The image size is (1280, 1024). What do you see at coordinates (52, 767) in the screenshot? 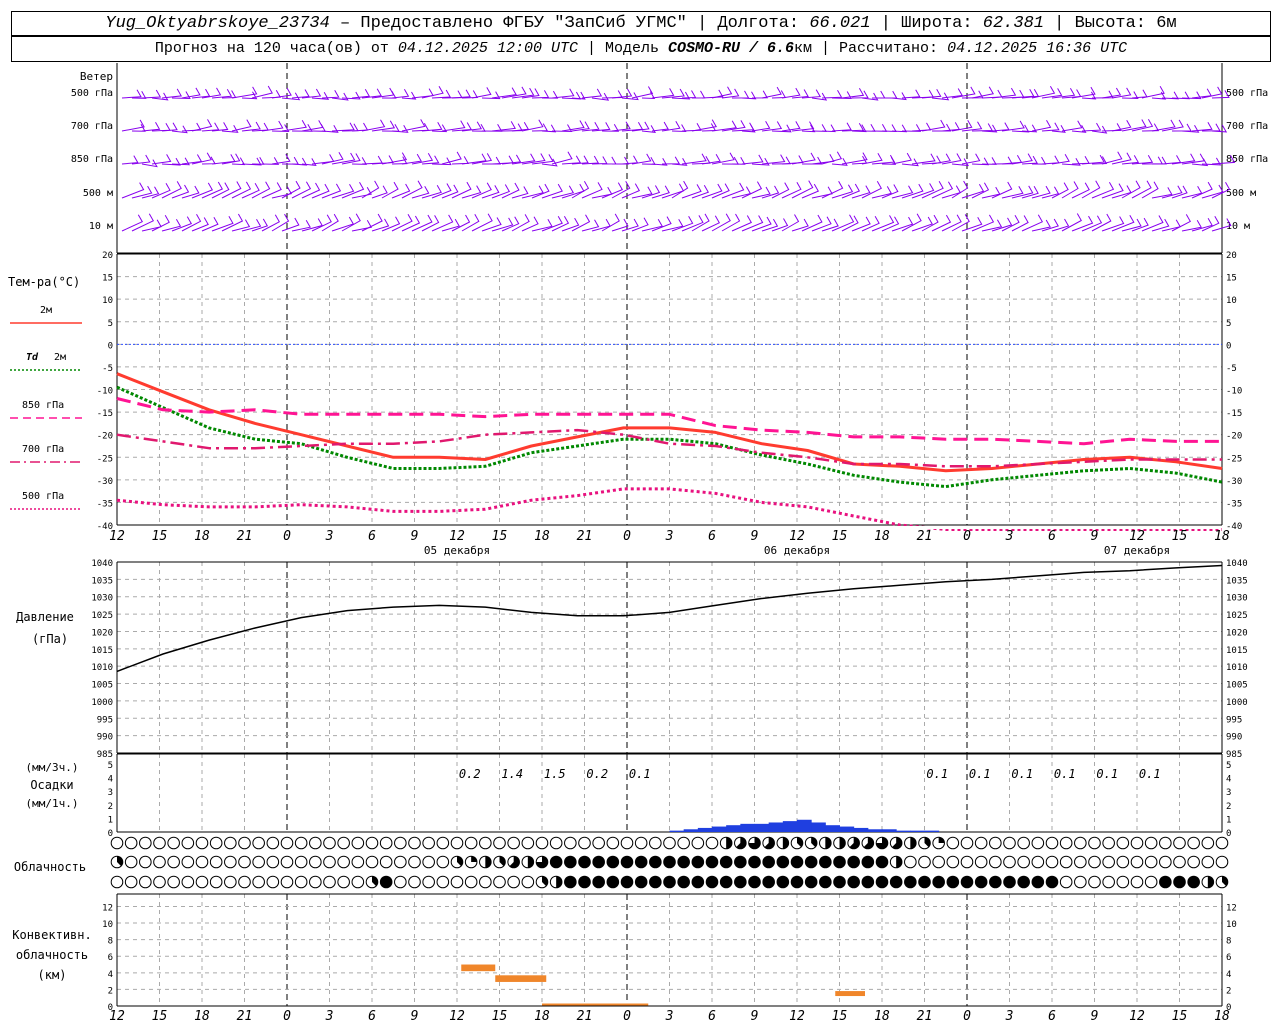
I see `precip-unit-3h: (мм/3ч.)` at bounding box center [52, 767].